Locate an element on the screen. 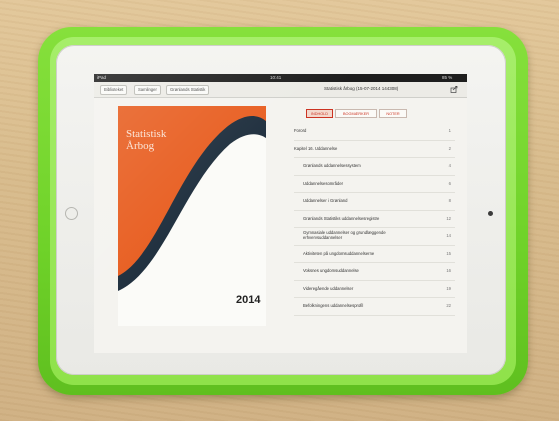 The width and height of the screenshot is (559, 421). toc-row-page: 19 is located at coordinates (448, 288).